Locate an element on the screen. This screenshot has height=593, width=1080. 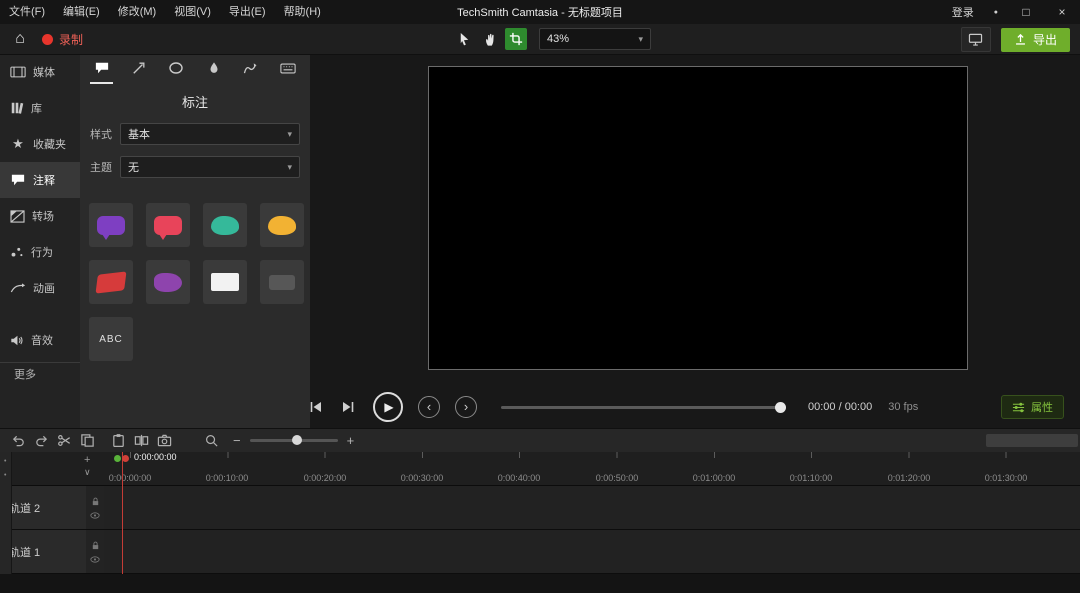
jump-forward-button: › is located at coordinates (466, 407).